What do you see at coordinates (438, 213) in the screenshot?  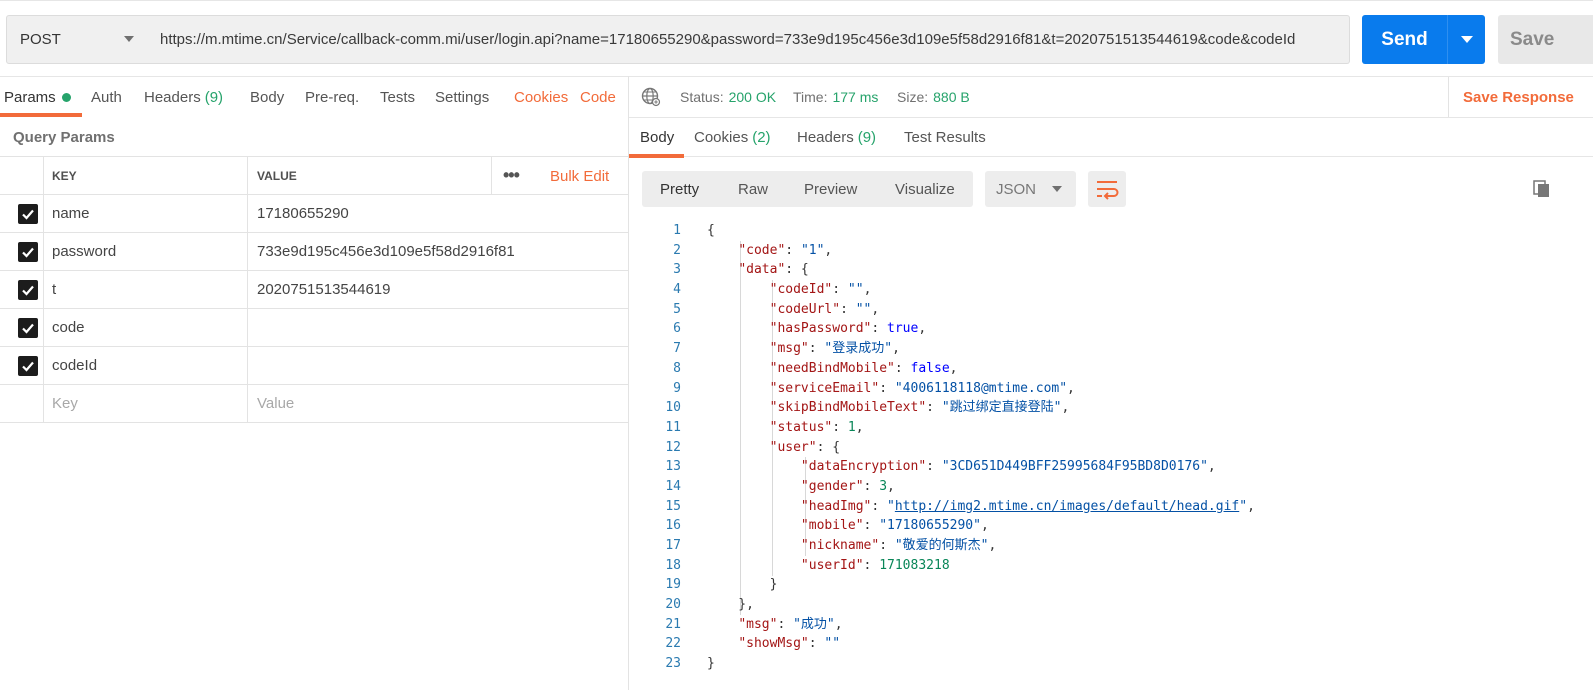 I see `param-value: 17180655290` at bounding box center [438, 213].